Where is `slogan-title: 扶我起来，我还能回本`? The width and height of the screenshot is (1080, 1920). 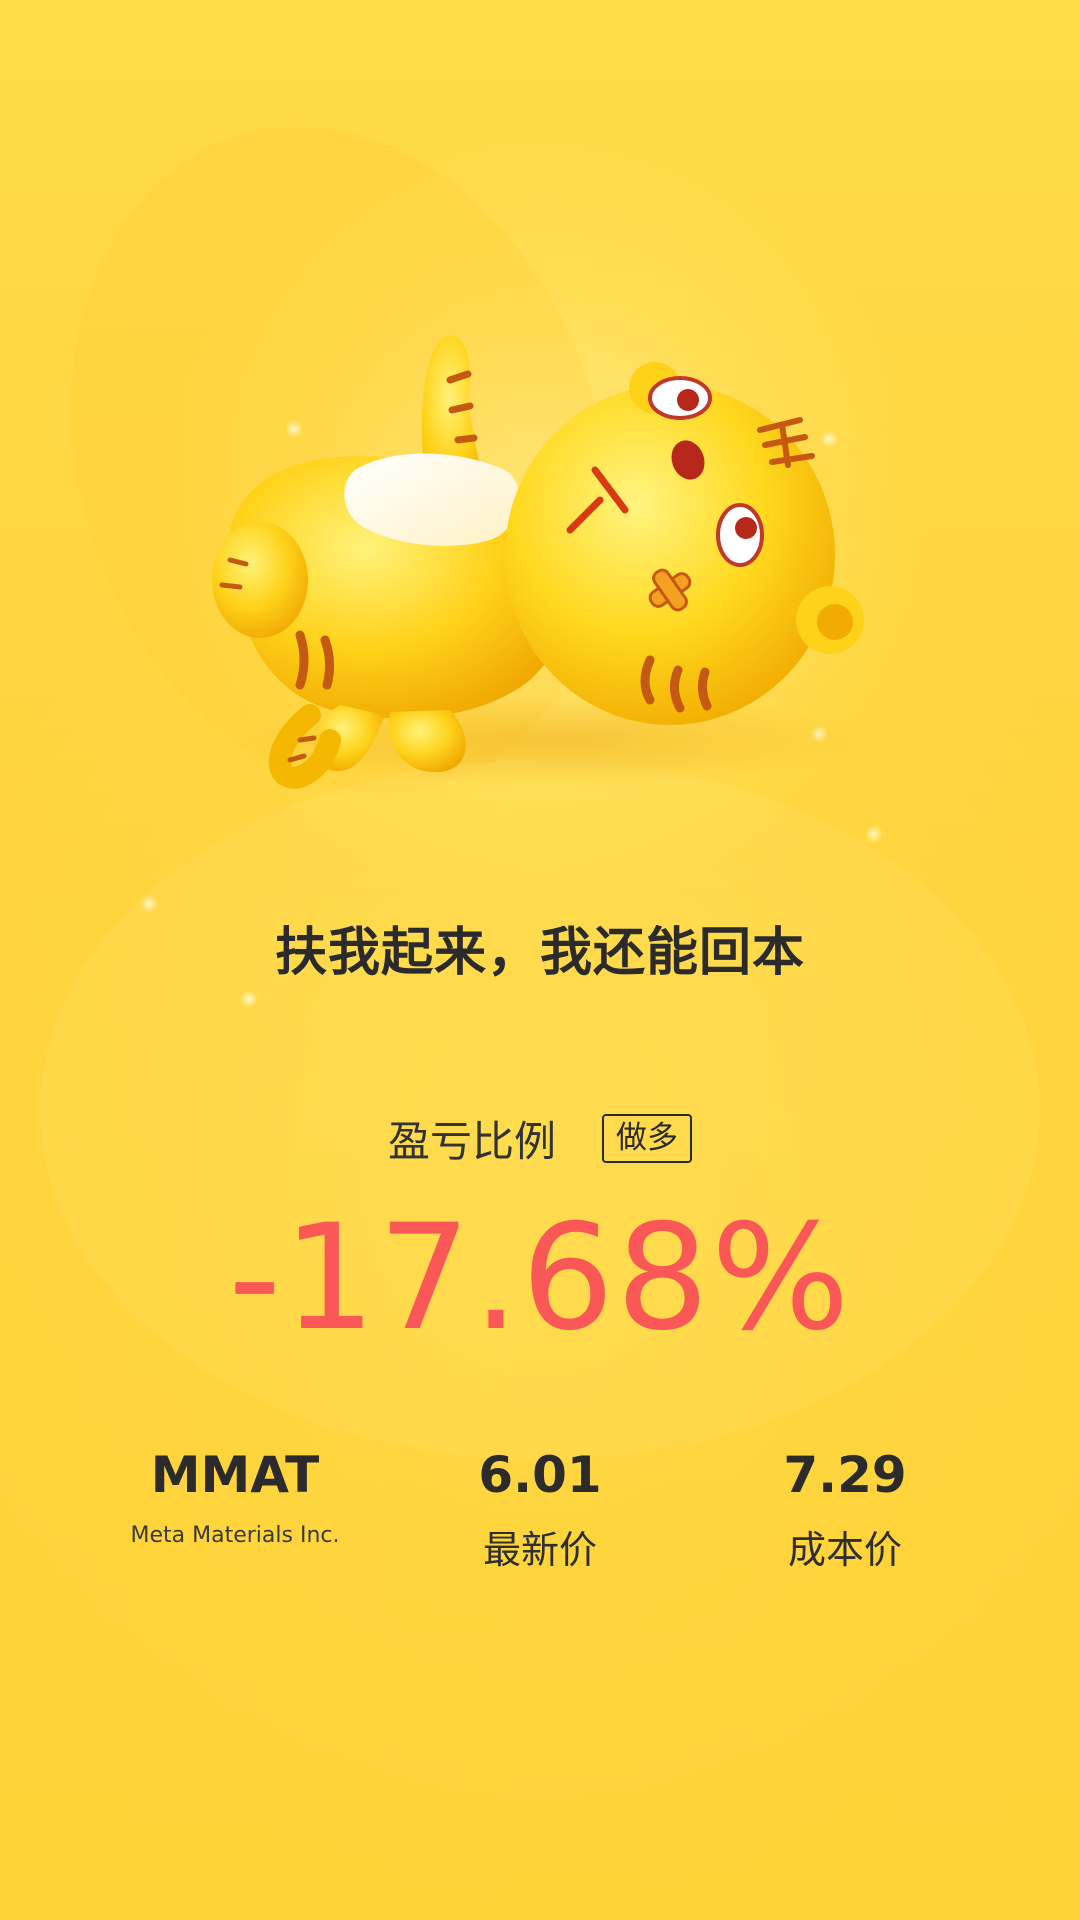
slogan-title: 扶我起来，我还能回本 is located at coordinates (539, 953).